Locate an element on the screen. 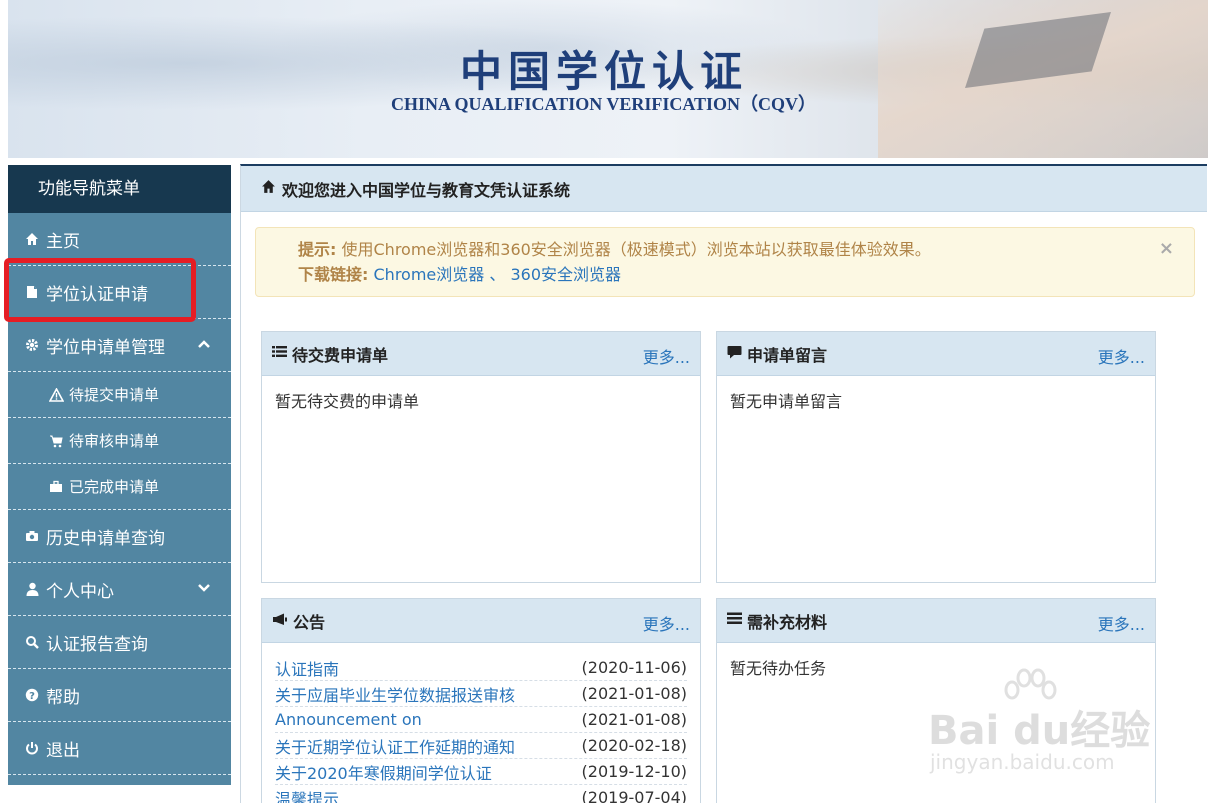 The image size is (1212, 803). list-item: 温馨提示 (2019-07-04) is located at coordinates (481, 794).